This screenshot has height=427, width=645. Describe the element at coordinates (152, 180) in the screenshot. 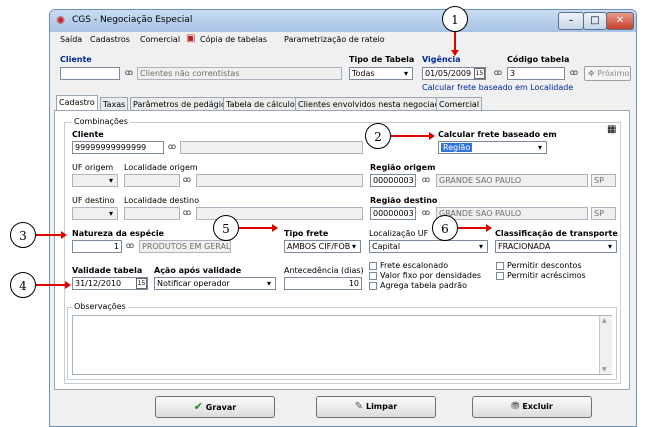

I see `localidade-origem-input` at that location.